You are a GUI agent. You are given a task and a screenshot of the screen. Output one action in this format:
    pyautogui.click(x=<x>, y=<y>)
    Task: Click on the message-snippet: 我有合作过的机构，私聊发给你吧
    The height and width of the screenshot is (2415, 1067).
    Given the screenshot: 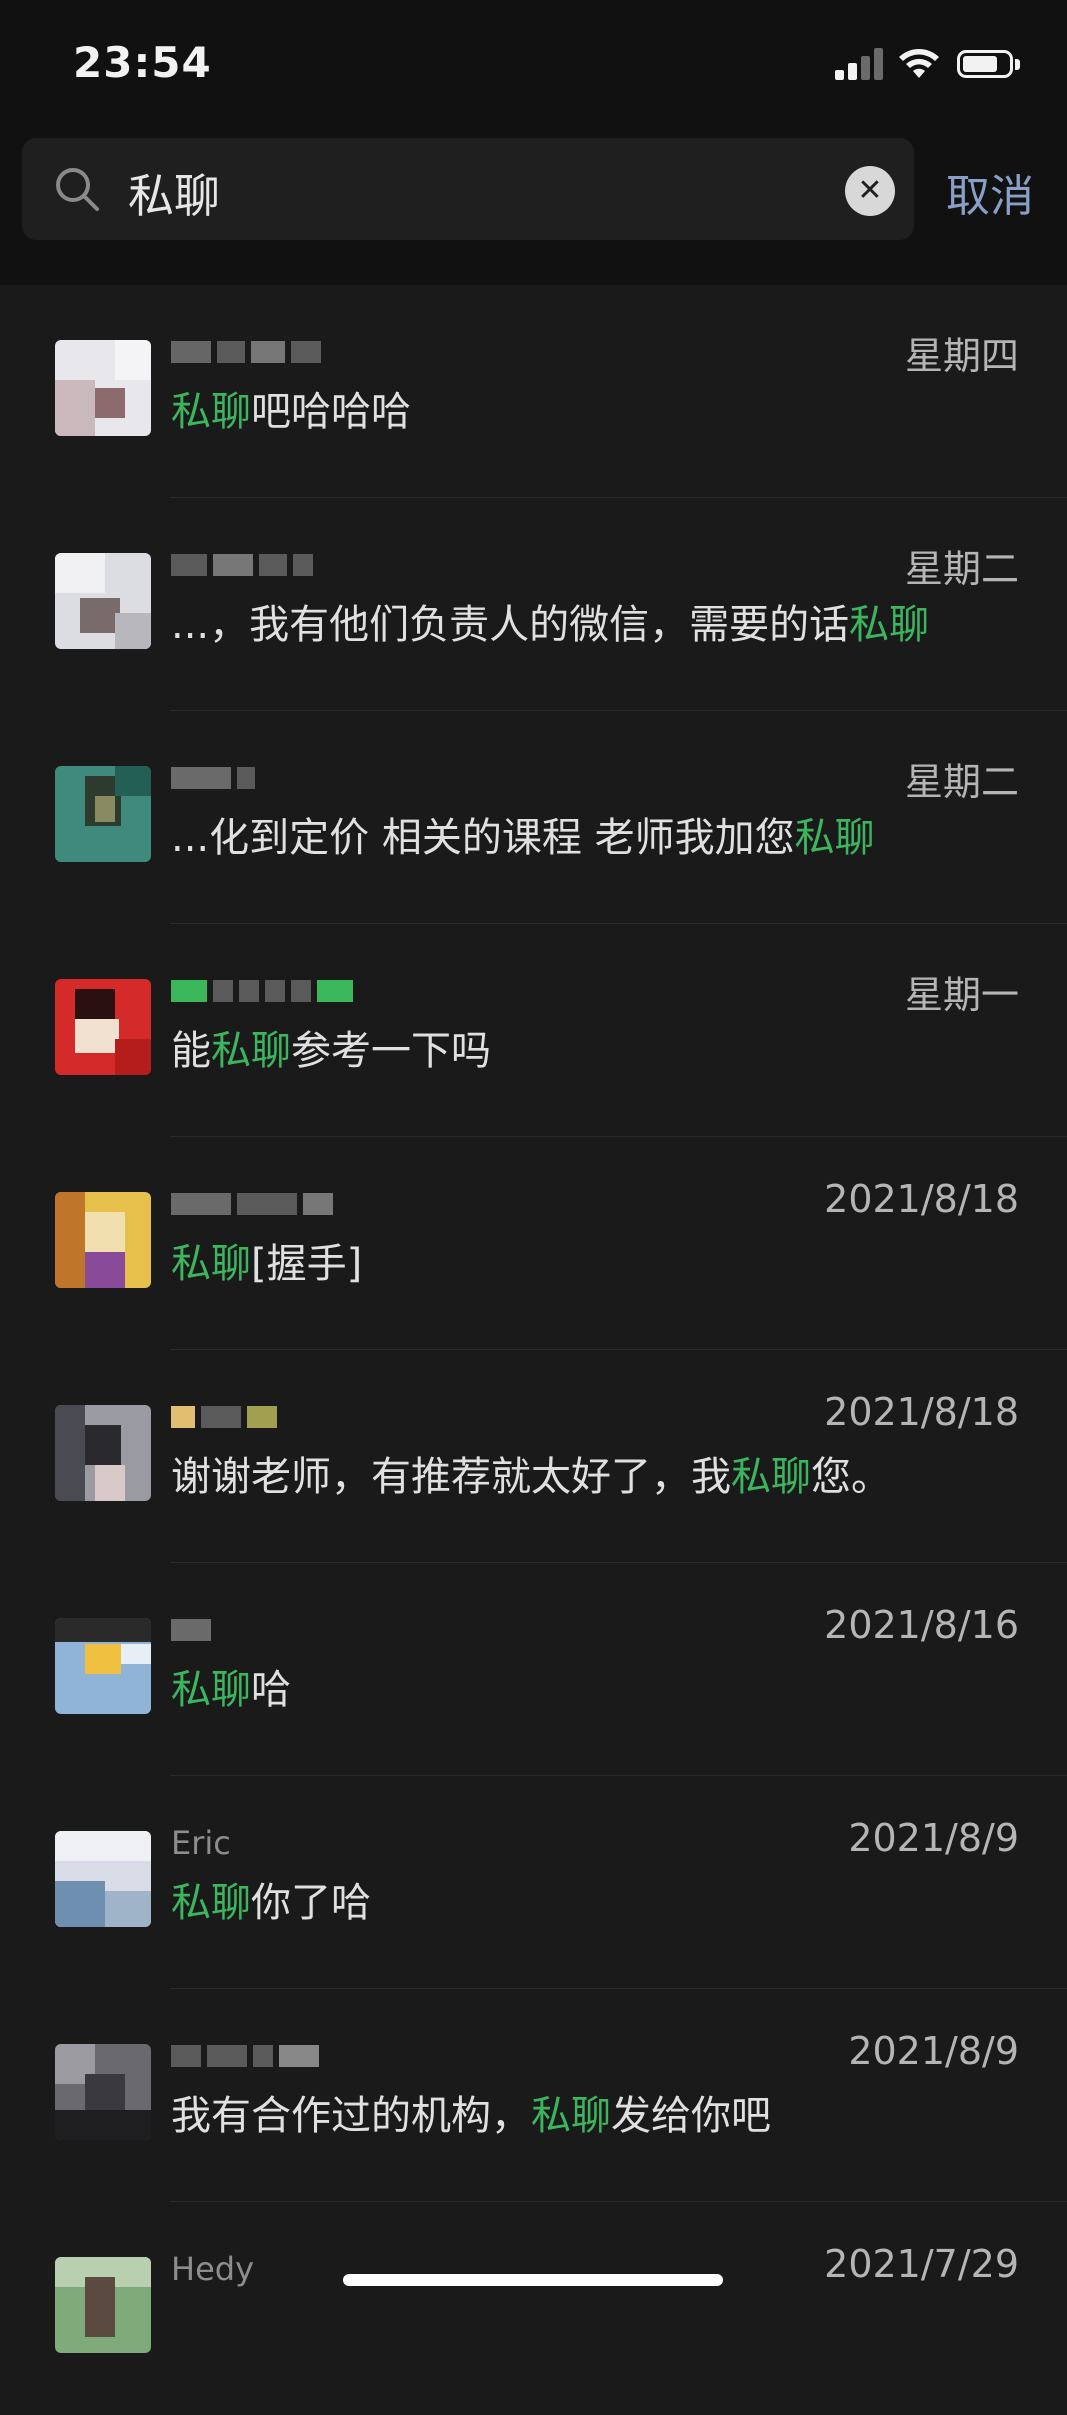 What is the action you would take?
    pyautogui.click(x=471, y=2116)
    